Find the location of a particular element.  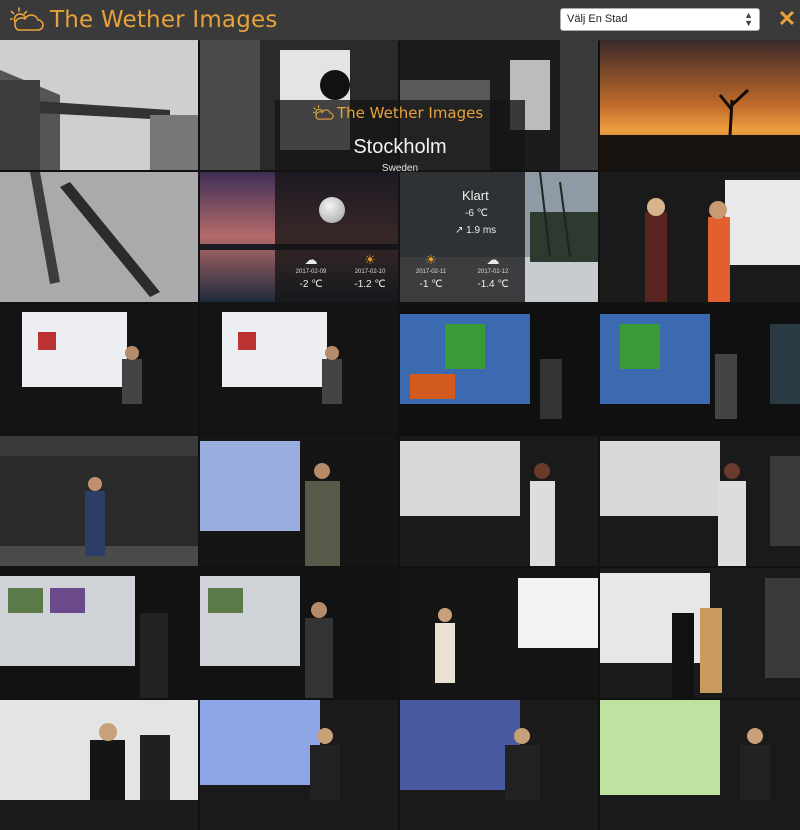

forecast-date: 2017-02-10 is located at coordinates (370, 272).